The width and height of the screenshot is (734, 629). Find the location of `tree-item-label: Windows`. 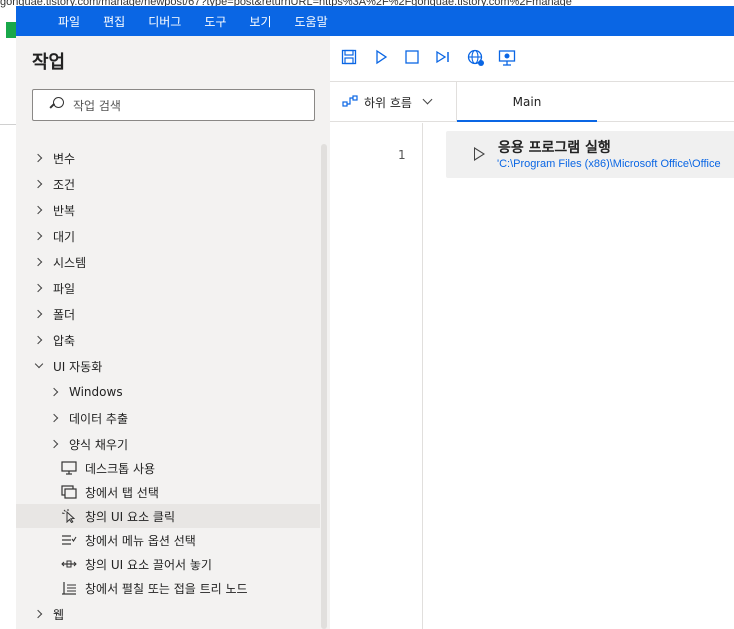

tree-item-label: Windows is located at coordinates (96, 392).